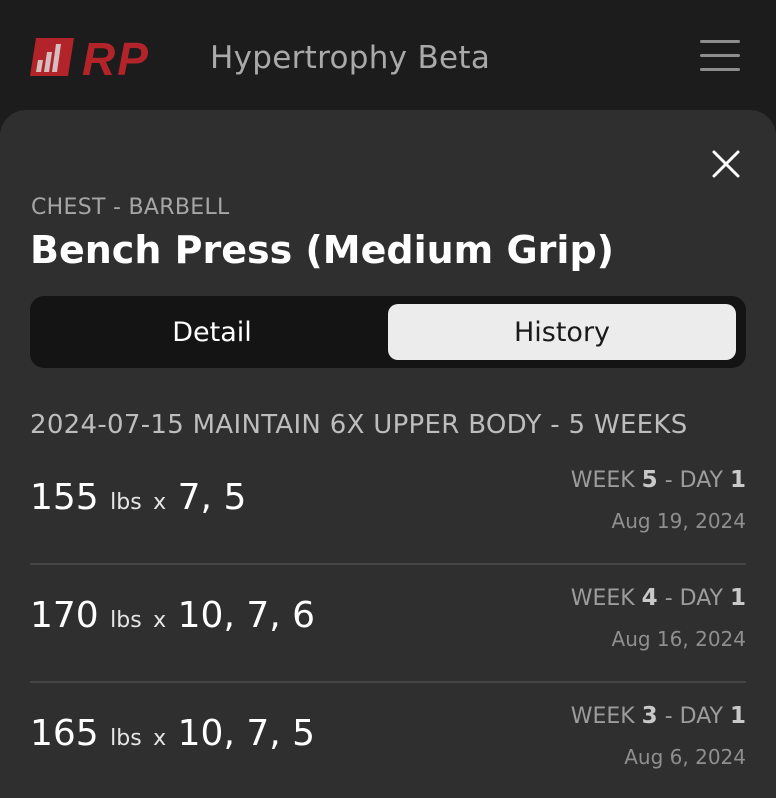 This screenshot has height=798, width=776. I want to click on reps-values: 10, 7, 5, so click(246, 733).